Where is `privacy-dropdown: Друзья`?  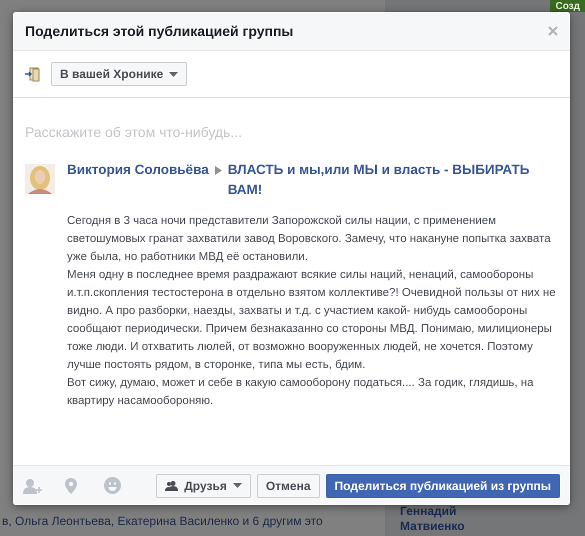 privacy-dropdown: Друзья is located at coordinates (203, 486).